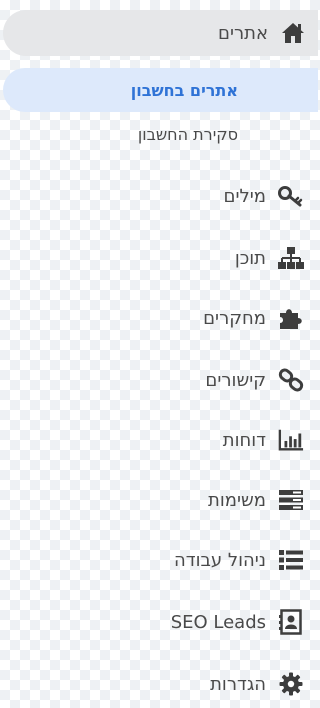 The width and height of the screenshot is (320, 708). Describe the element at coordinates (237, 500) in the screenshot. I see `sidebar-item-label: משימות` at that location.